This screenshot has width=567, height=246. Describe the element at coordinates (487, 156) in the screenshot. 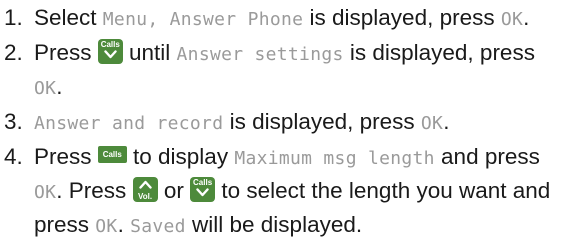

I see `text: and press` at that location.